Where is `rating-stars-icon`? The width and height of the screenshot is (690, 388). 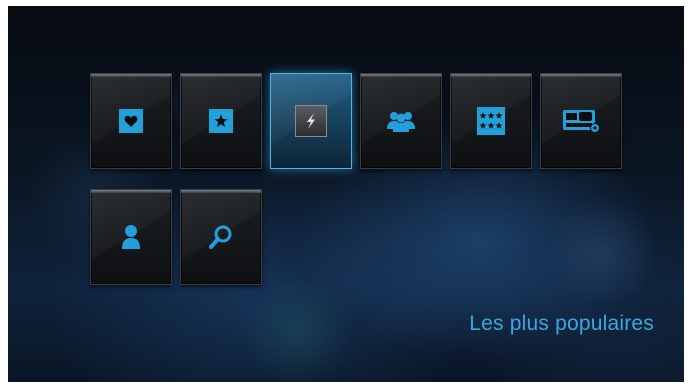 rating-stars-icon is located at coordinates (491, 121).